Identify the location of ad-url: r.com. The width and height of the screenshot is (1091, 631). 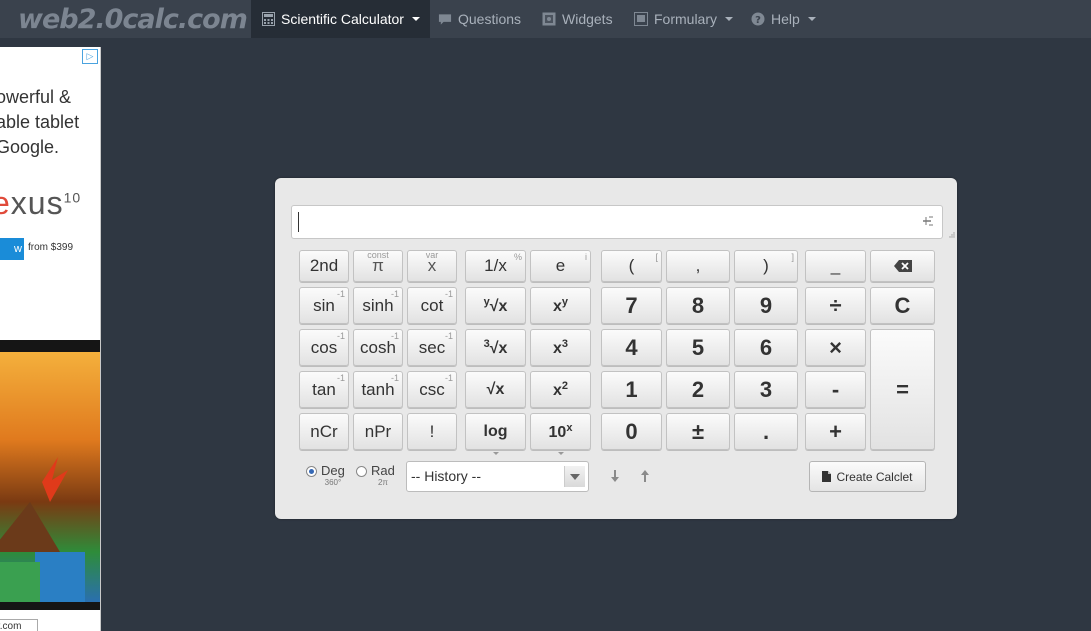
(19, 625).